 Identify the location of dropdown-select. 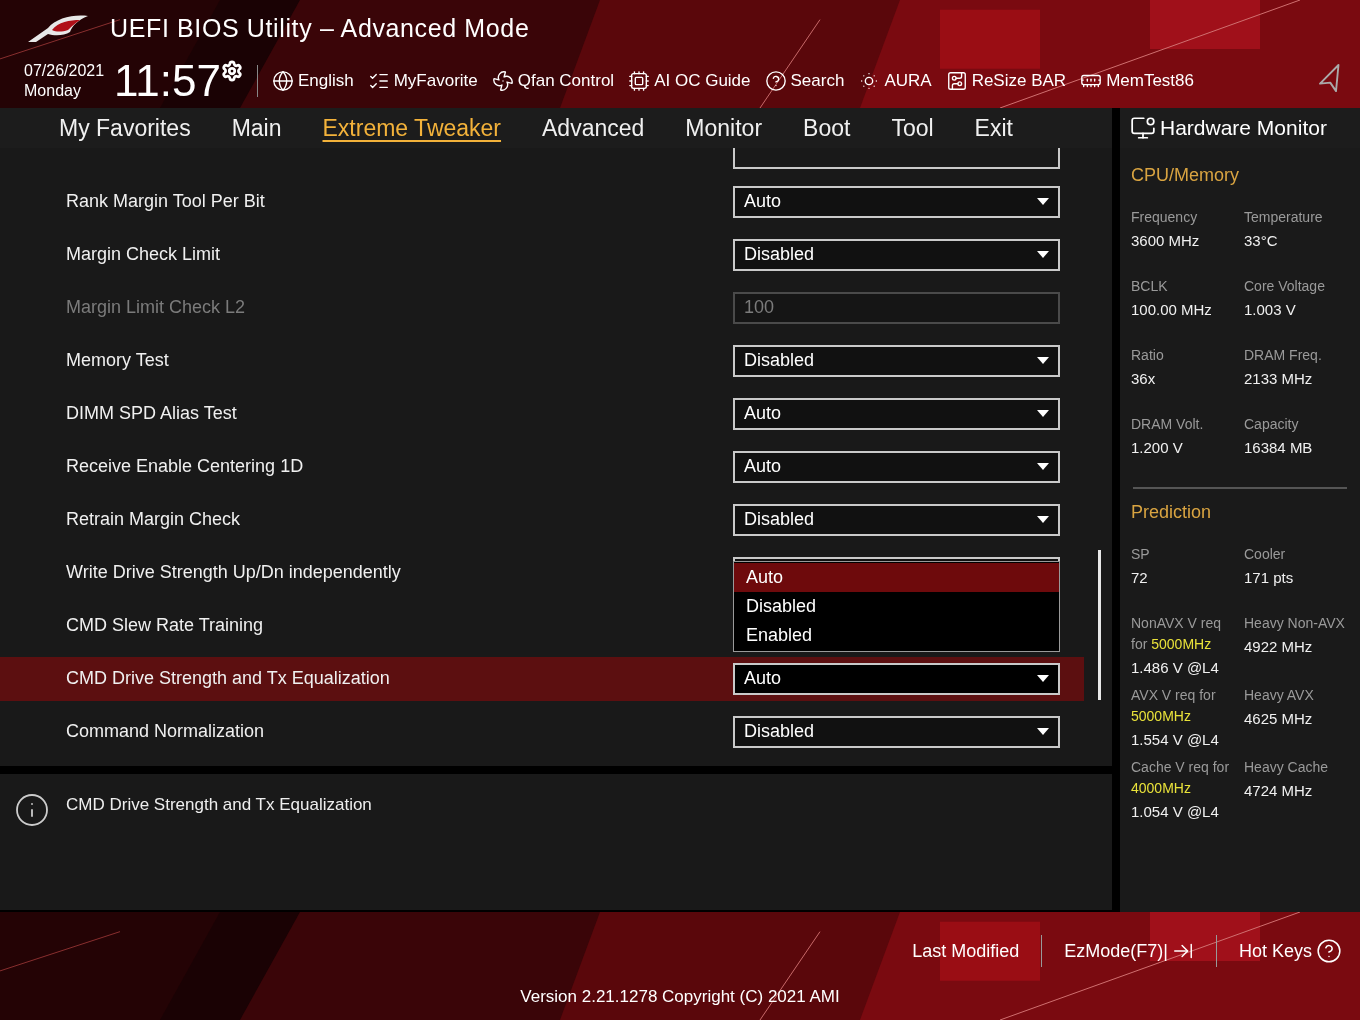
(896, 158).